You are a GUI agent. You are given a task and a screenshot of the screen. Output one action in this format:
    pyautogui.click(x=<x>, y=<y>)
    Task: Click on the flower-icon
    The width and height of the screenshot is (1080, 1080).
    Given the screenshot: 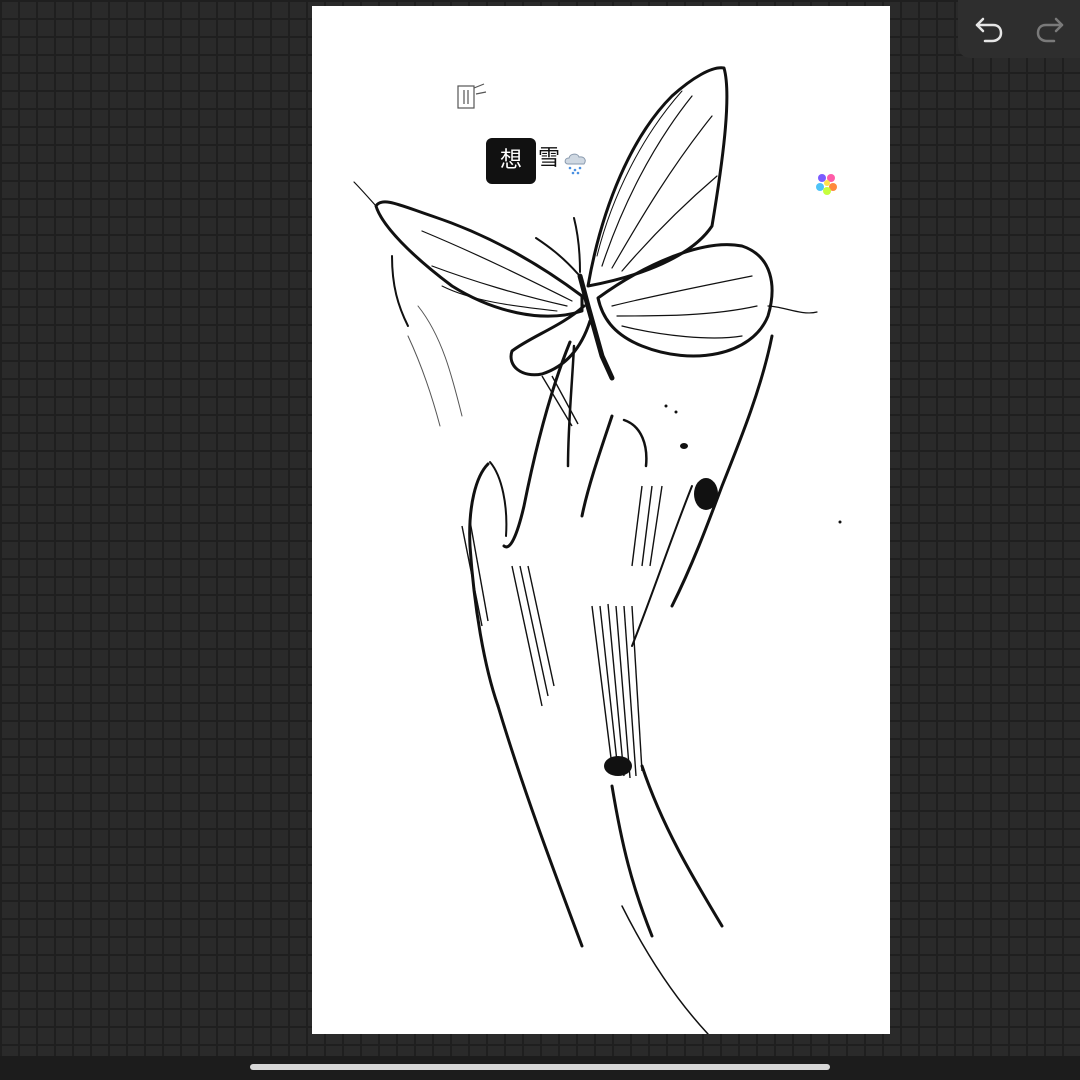 What is the action you would take?
    pyautogui.click(x=826, y=184)
    